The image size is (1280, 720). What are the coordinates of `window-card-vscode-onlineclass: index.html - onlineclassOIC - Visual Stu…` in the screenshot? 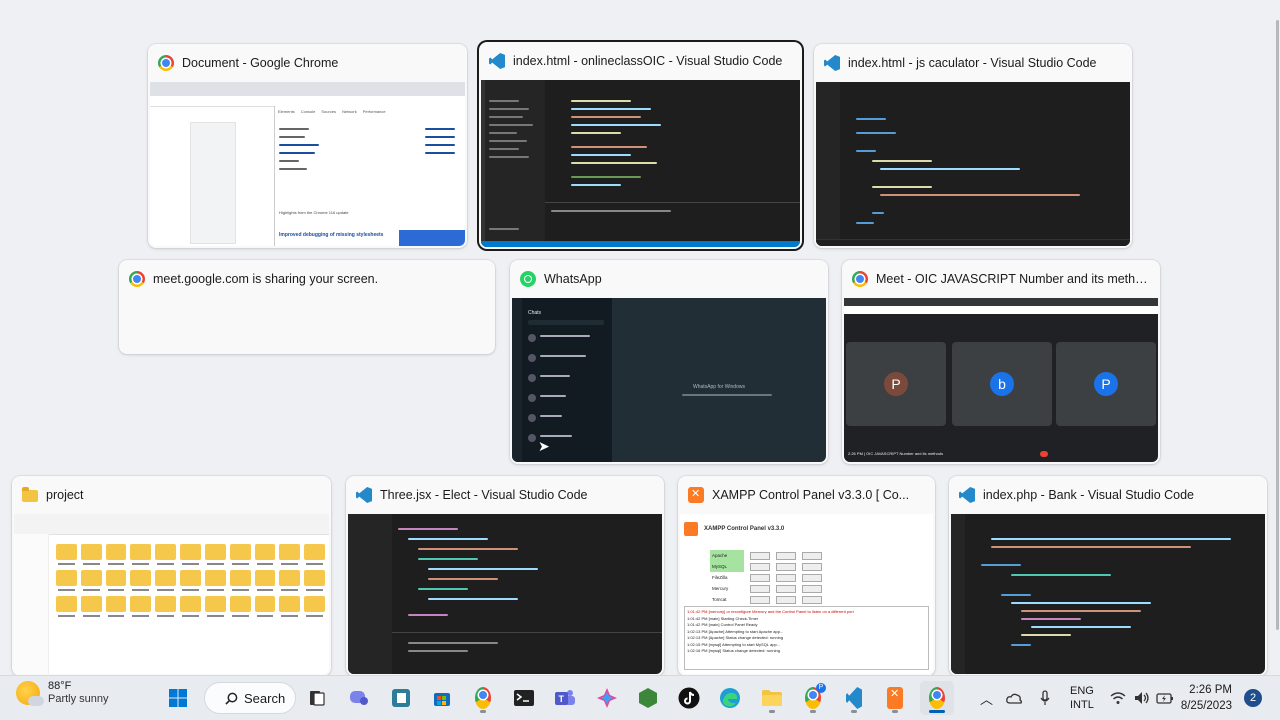 It's located at (640, 145).